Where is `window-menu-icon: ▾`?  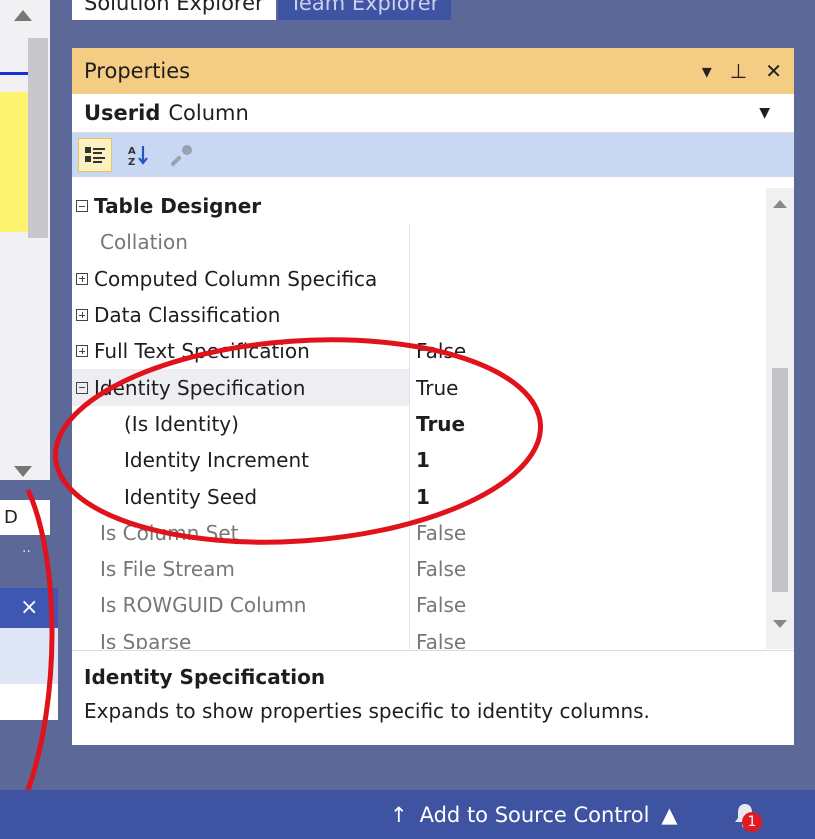
window-menu-icon: ▾ is located at coordinates (707, 71).